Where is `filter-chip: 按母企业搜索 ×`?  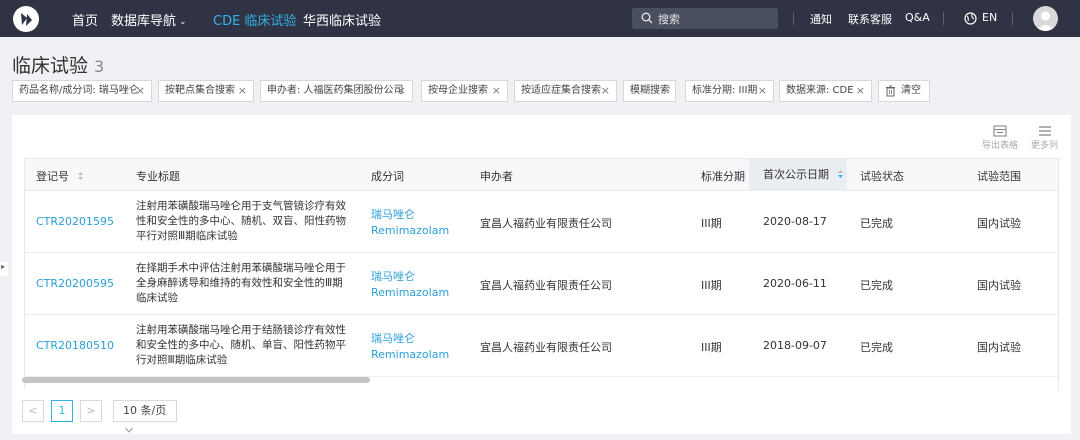
filter-chip: 按母企业搜索 × is located at coordinates (464, 91).